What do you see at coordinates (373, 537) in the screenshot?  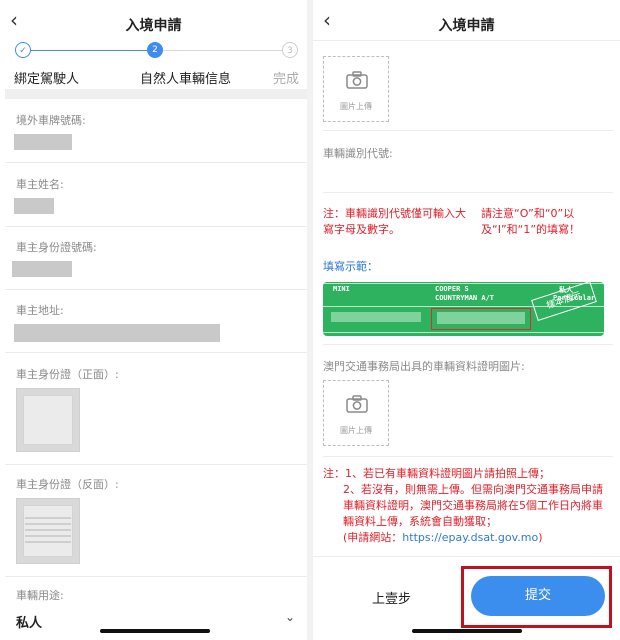 I see `apply-site-prefix: (申請網站：` at bounding box center [373, 537].